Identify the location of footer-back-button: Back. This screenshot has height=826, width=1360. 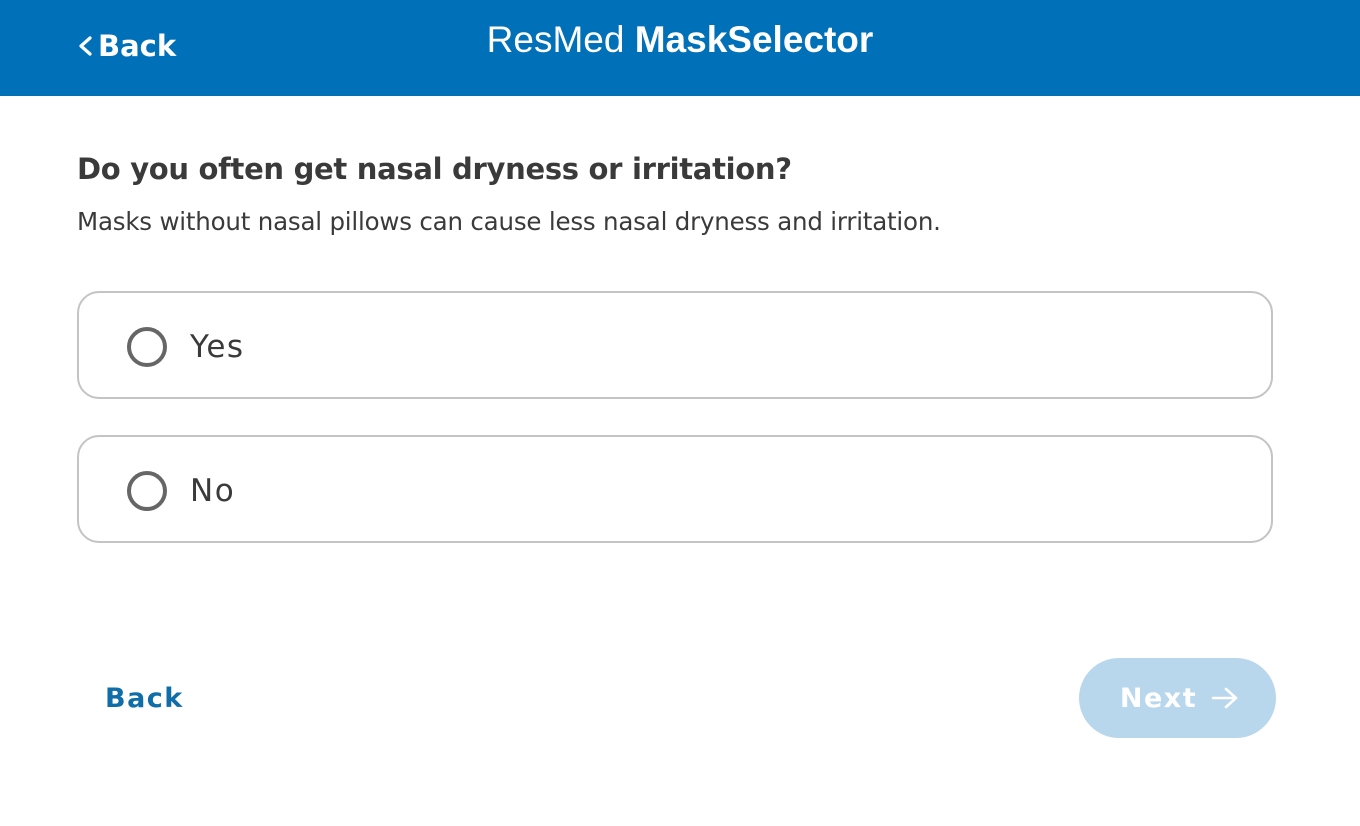
(144, 699).